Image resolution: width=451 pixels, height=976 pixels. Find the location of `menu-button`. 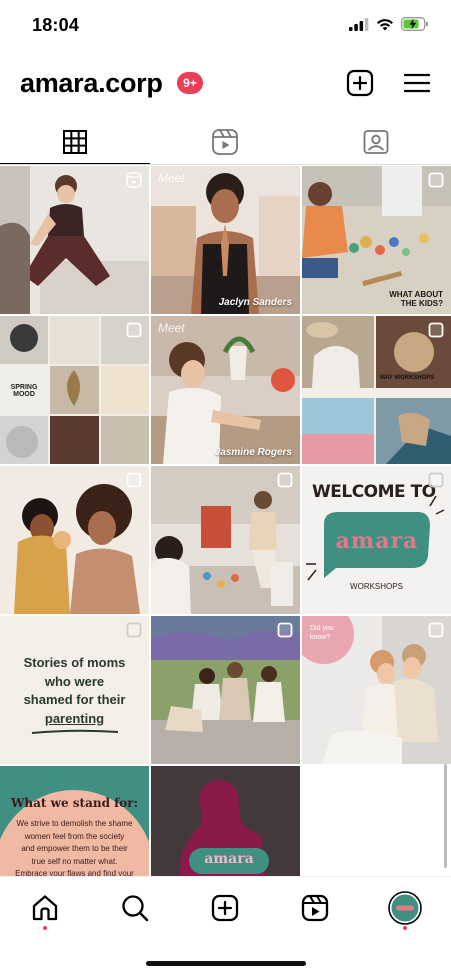

menu-button is located at coordinates (417, 83).